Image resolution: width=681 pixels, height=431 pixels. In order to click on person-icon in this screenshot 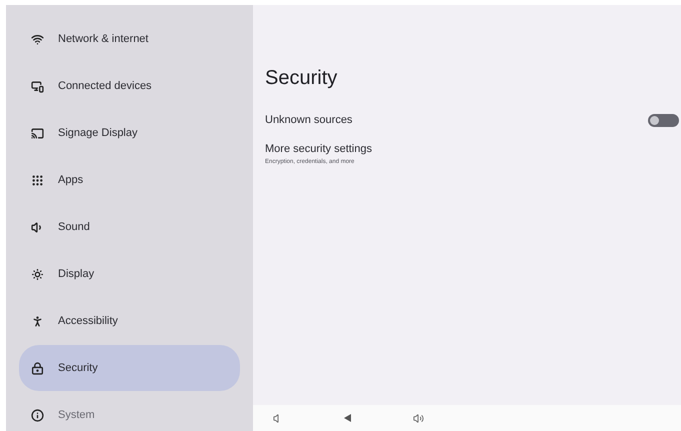, I will do `click(37, 321)`.